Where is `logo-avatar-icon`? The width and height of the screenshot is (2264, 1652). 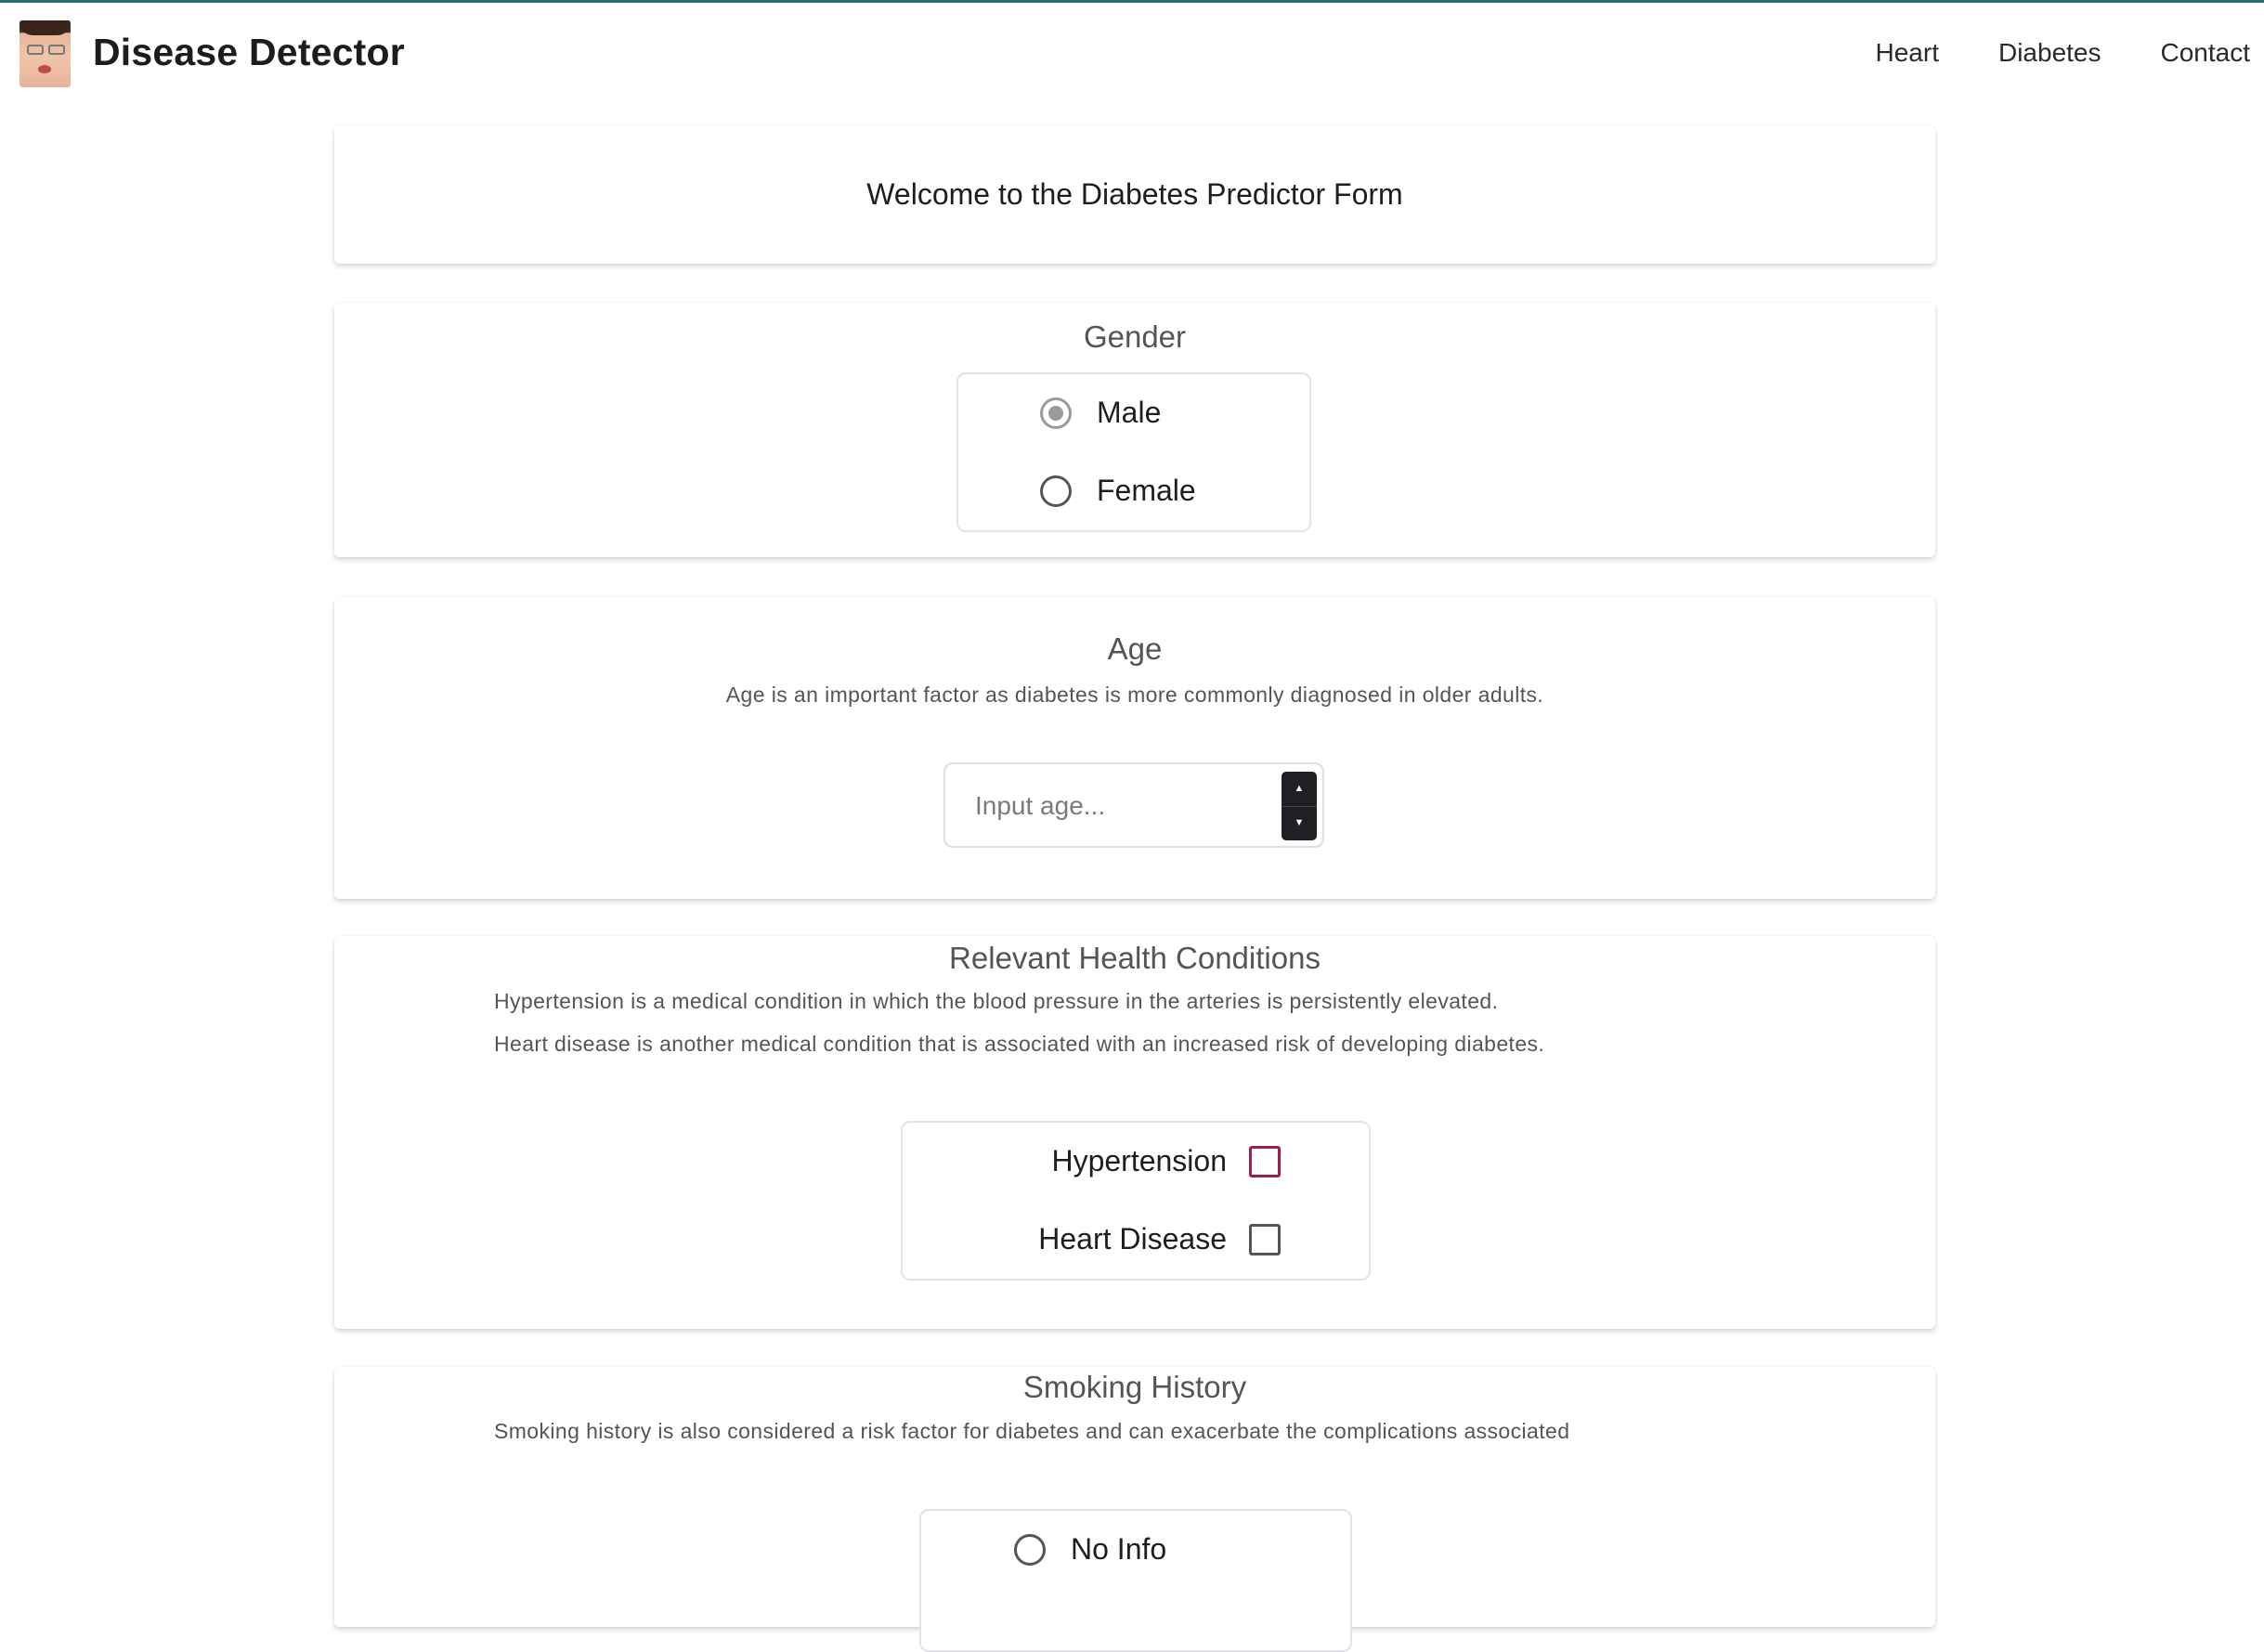 logo-avatar-icon is located at coordinates (46, 53).